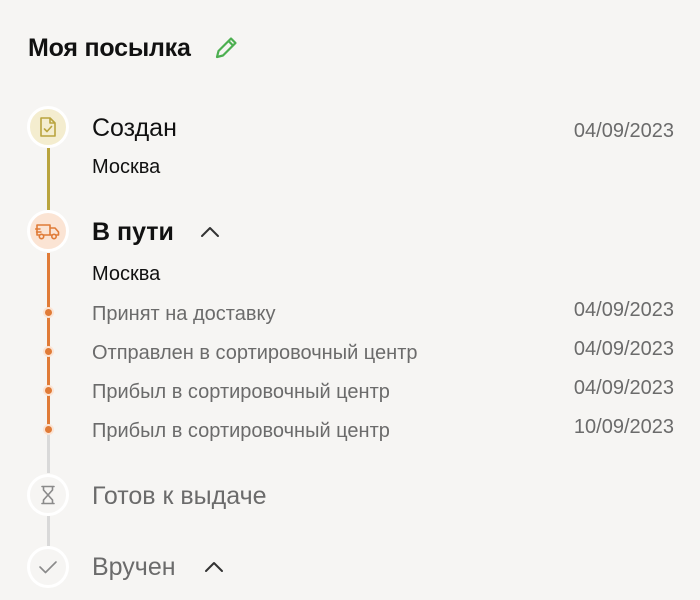 This screenshot has height=600, width=700. Describe the element at coordinates (184, 314) in the screenshot. I see `event-text: Принят на доставку` at that location.